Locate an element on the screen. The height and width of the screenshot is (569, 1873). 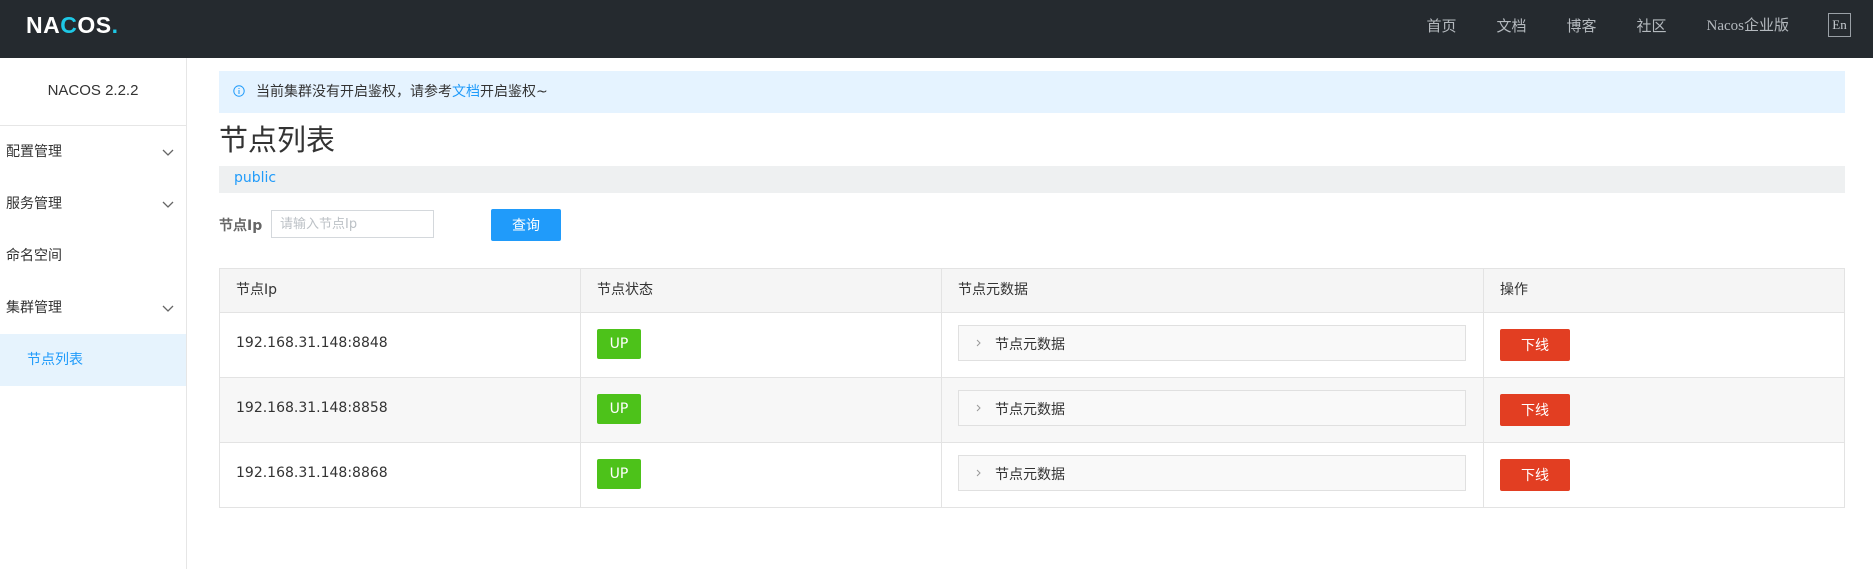
logo-text-1: NA is located at coordinates (43, 25).